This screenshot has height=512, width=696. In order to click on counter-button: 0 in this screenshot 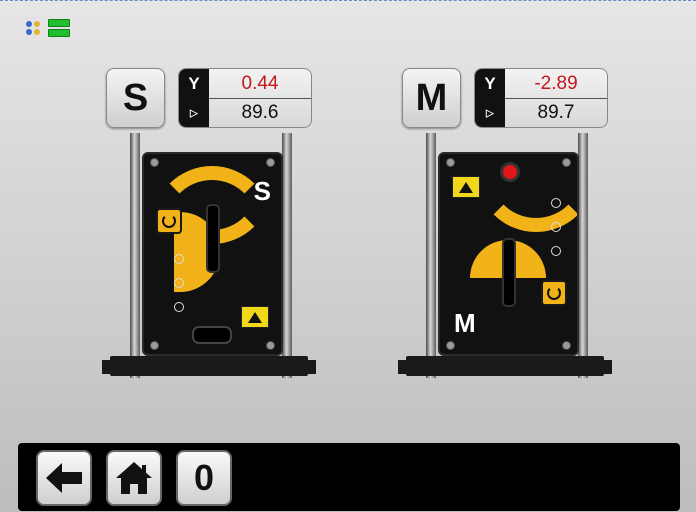, I will do `click(204, 478)`.